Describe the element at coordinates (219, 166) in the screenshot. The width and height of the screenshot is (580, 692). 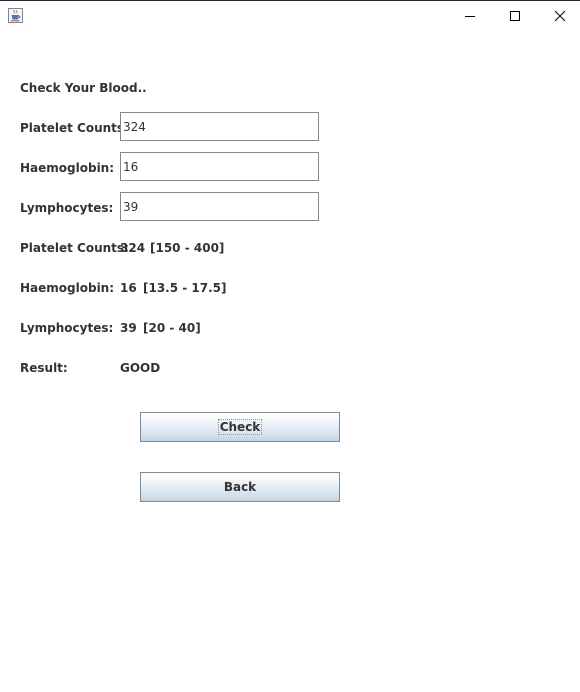
I see `haemoglobin-input` at that location.